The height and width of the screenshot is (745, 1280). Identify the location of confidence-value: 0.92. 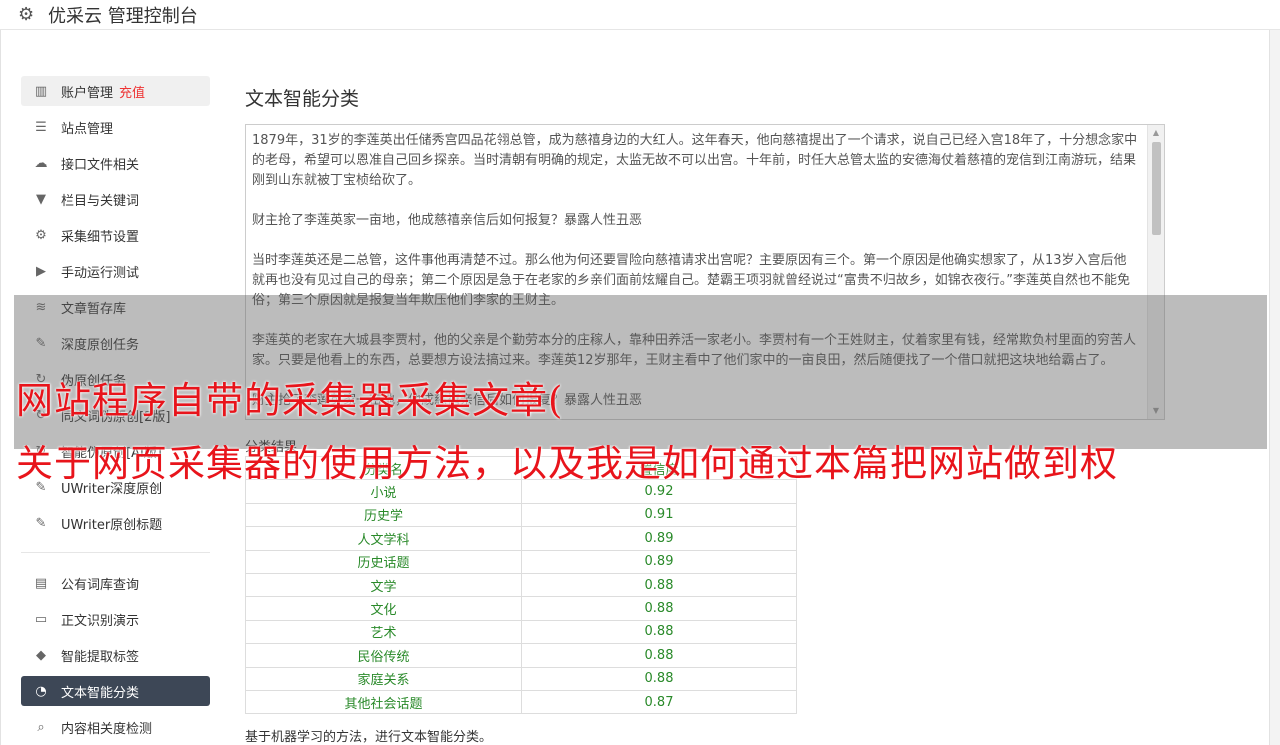
(659, 491).